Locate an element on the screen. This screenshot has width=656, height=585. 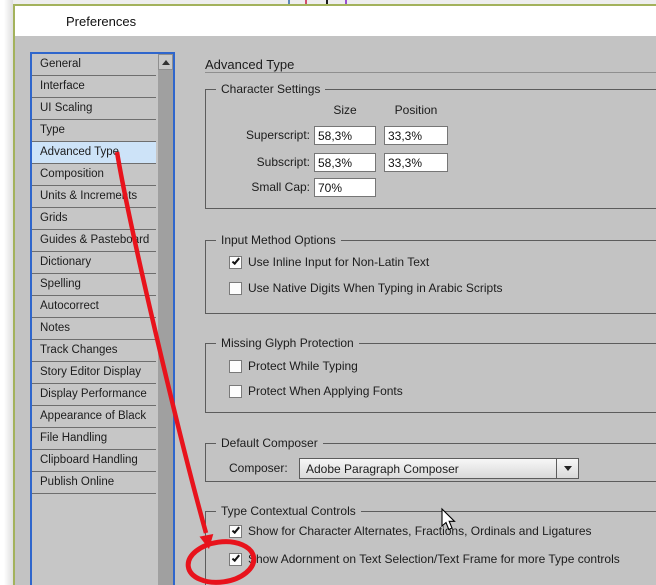
sidebar-item-label: Display Performance is located at coordinates (93, 394).